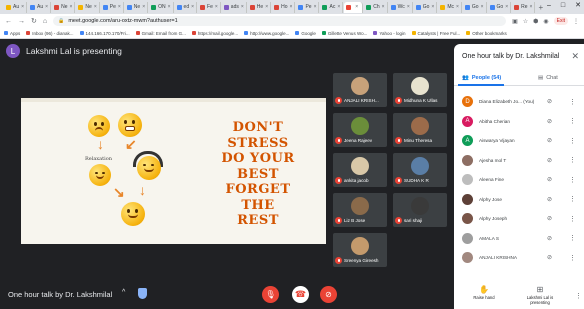  I want to click on participant-row: AMALA S ⊘ ⋮, so click(519, 239).